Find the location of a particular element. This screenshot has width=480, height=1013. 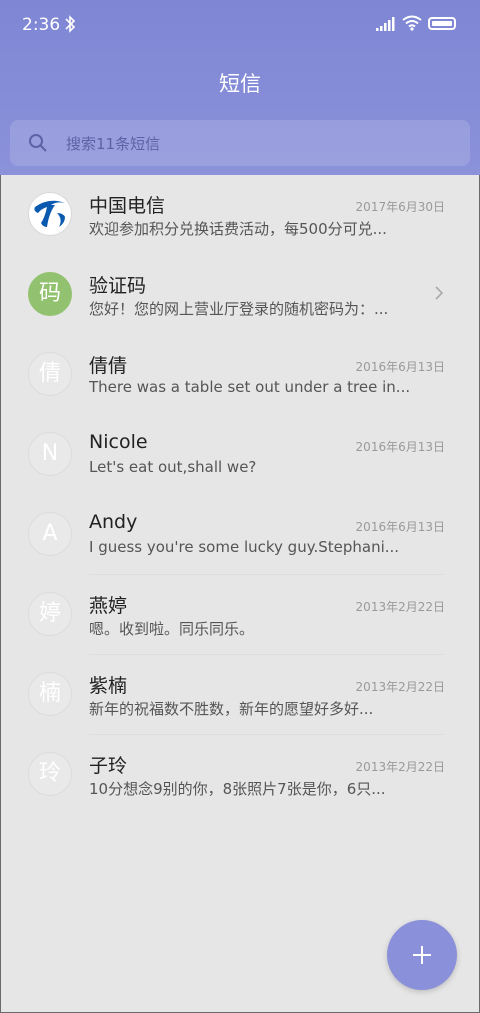

contact-name: Nicole is located at coordinates (118, 442).